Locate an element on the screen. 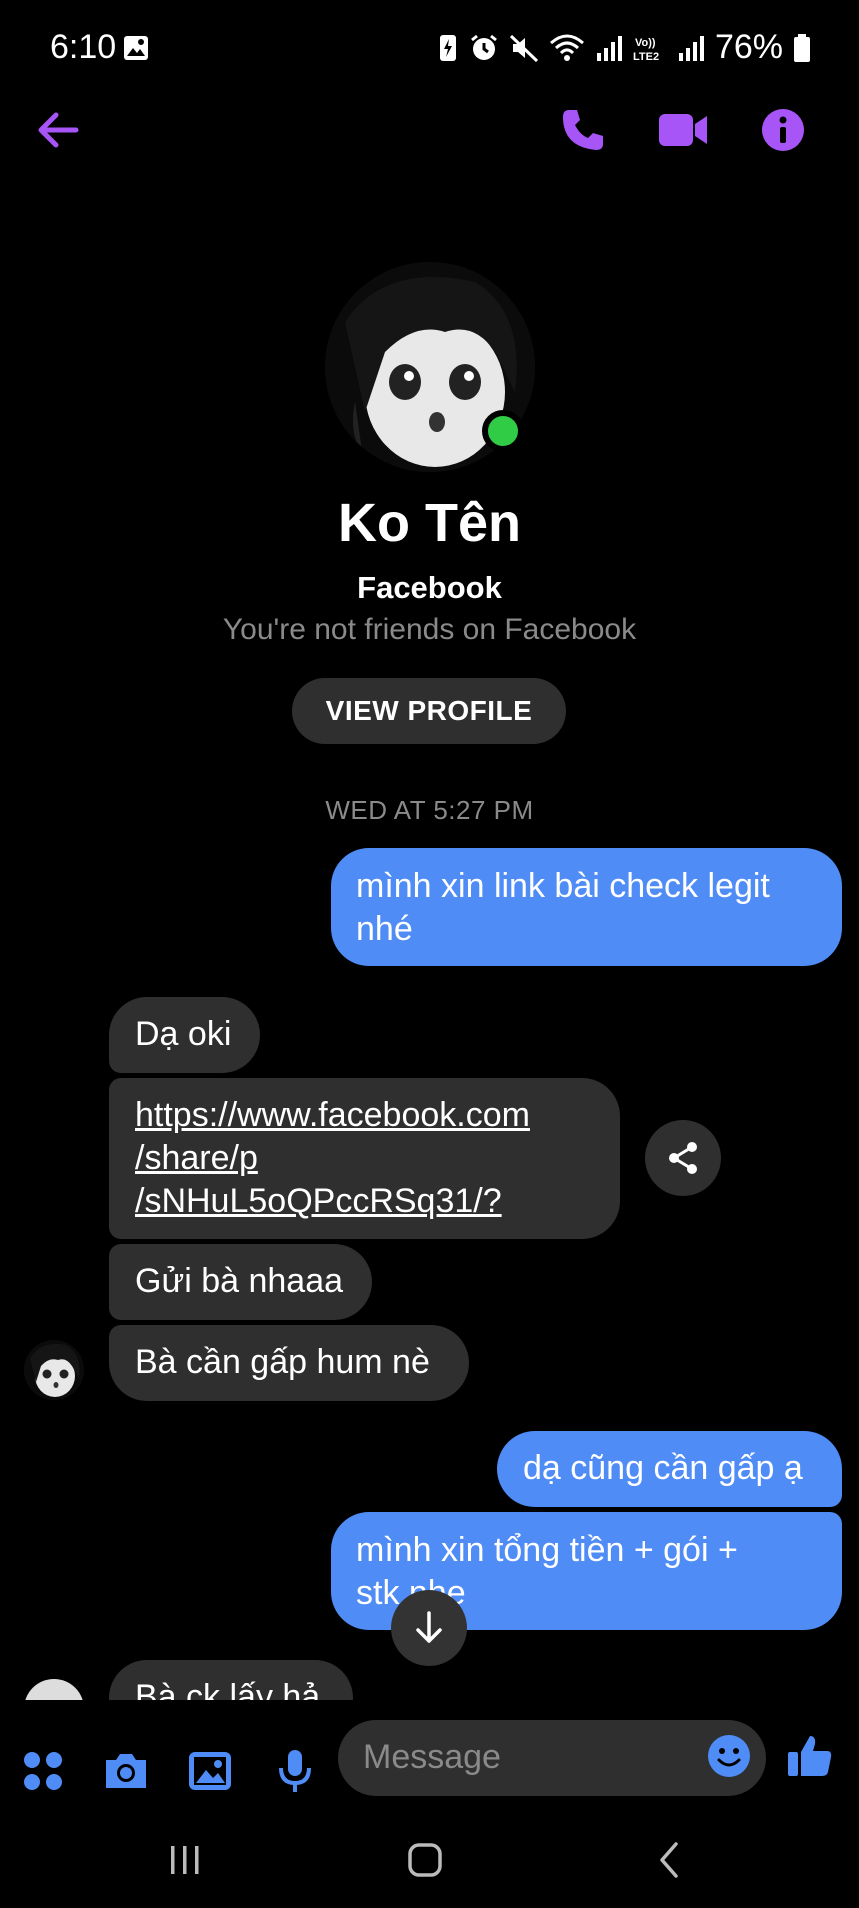 This screenshot has width=859, height=1908. status-icons: Vo)) LTE2 76% is located at coordinates (624, 47).